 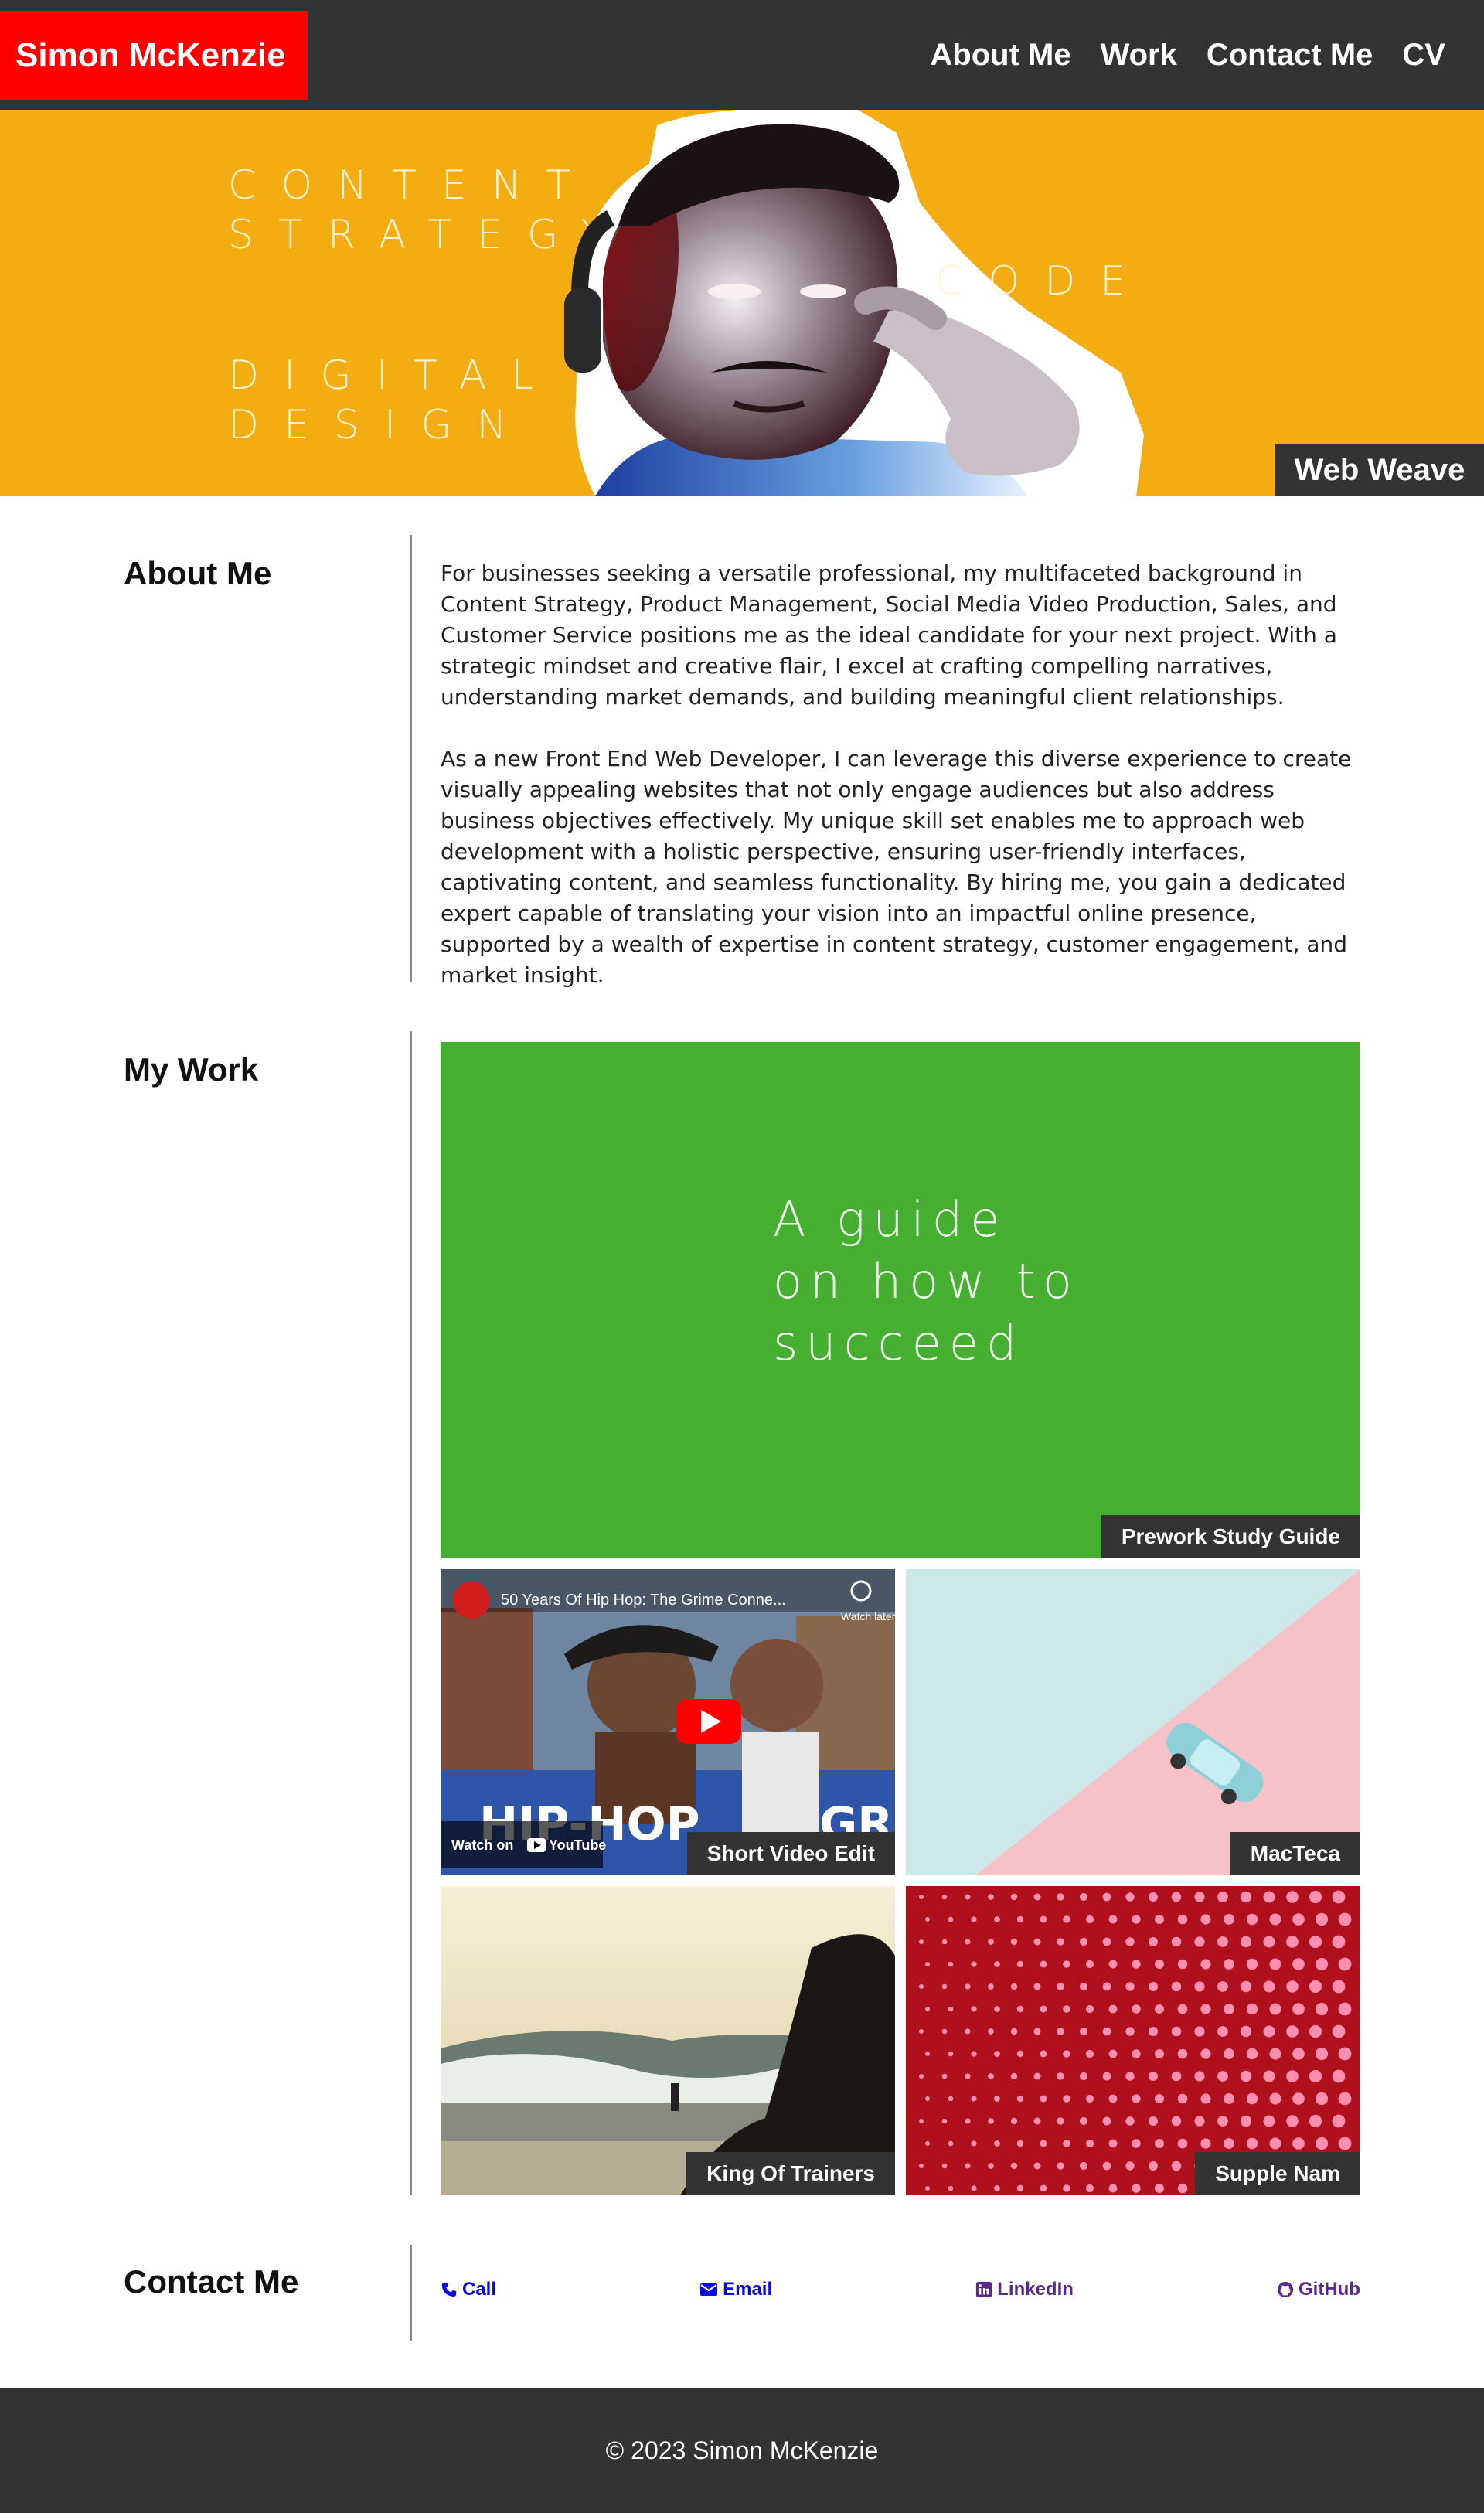 What do you see at coordinates (1290, 55) in the screenshot?
I see `nav-contact-me: Contact Me` at bounding box center [1290, 55].